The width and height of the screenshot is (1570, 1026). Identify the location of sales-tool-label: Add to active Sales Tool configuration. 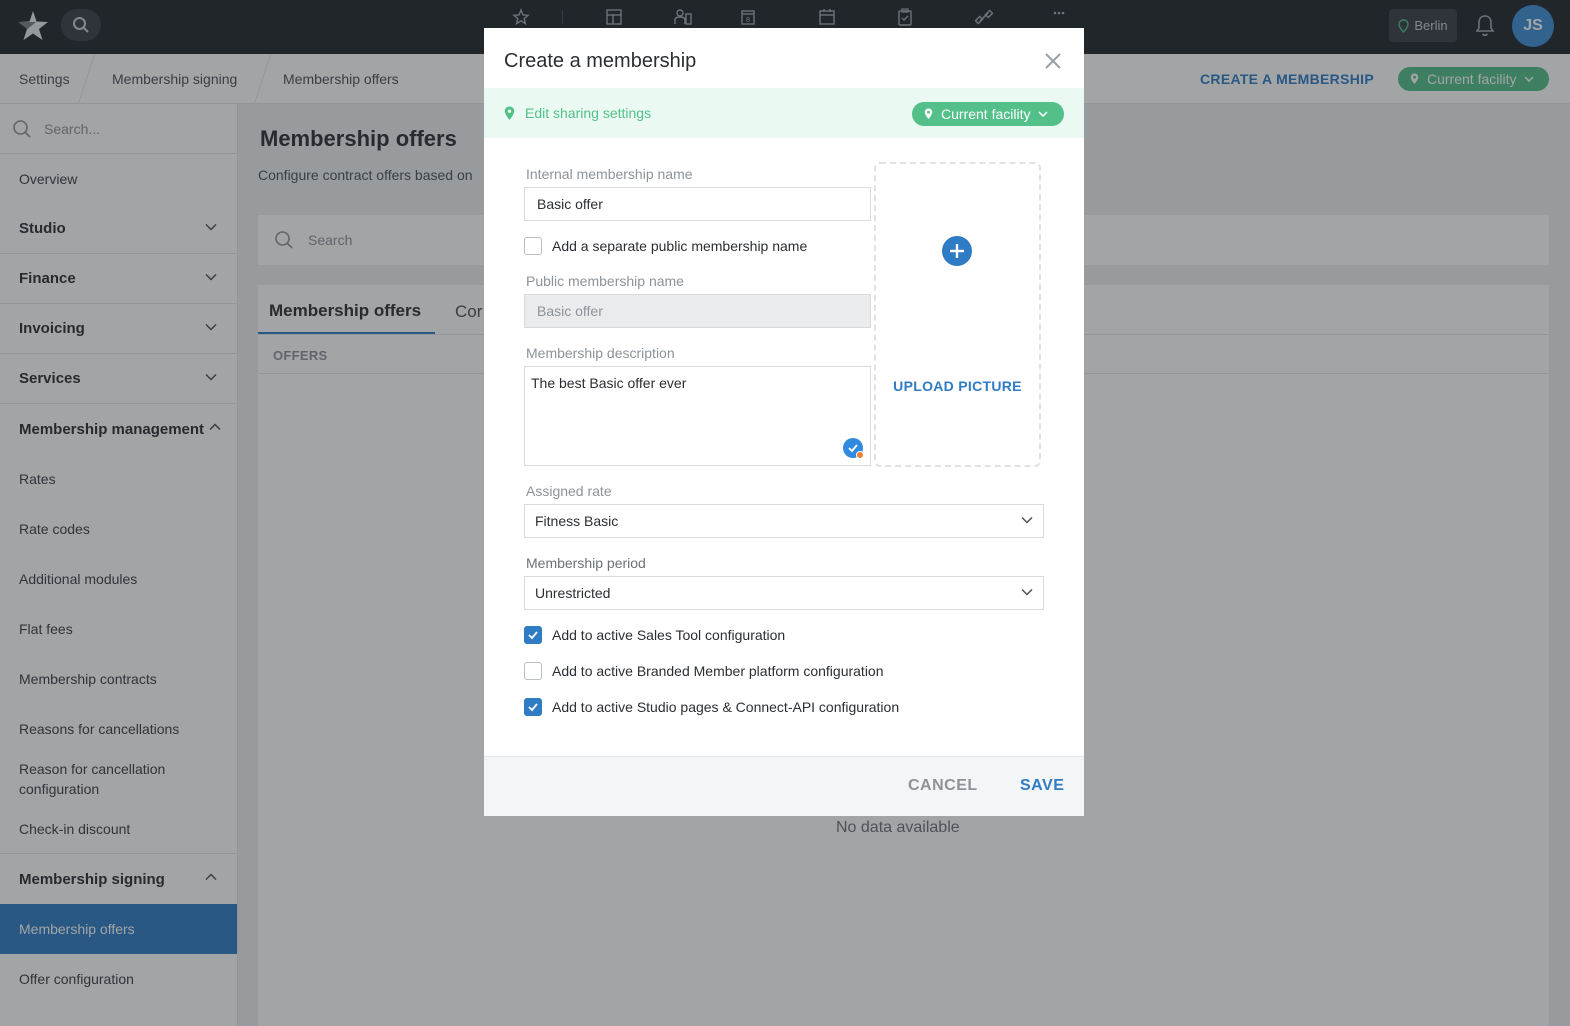
(669, 635).